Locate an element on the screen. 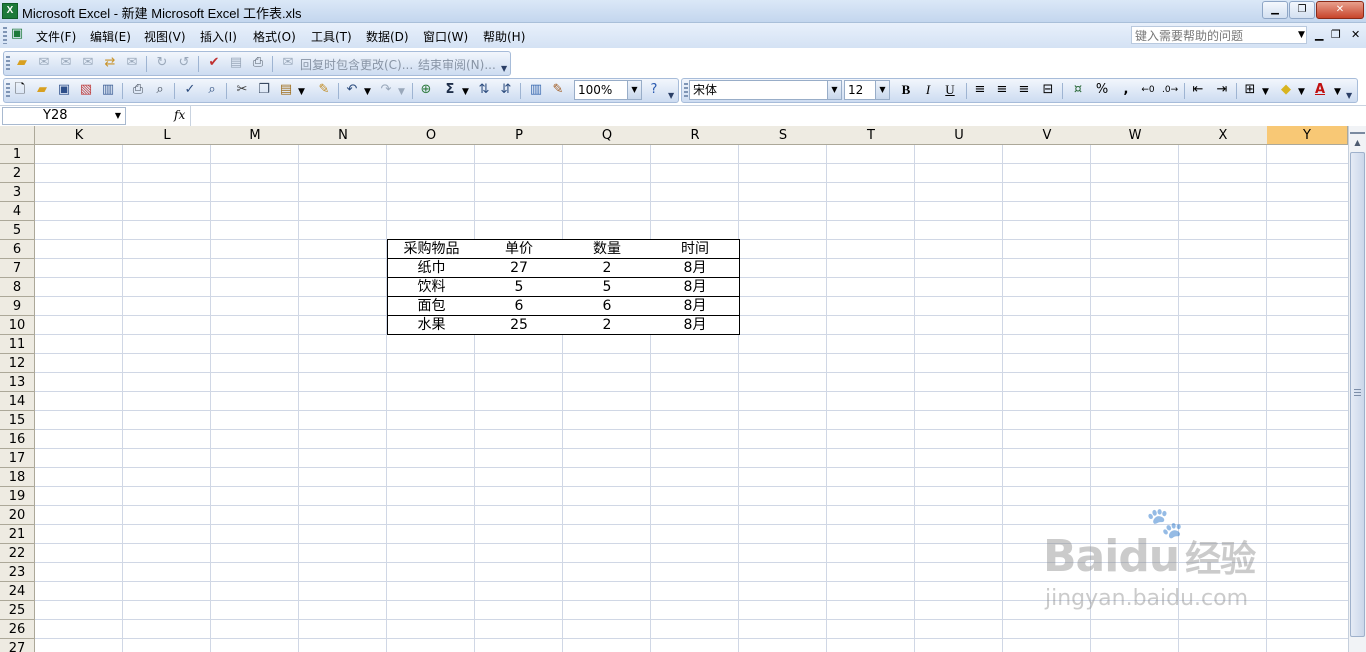  row-header: 21 is located at coordinates (17, 534).